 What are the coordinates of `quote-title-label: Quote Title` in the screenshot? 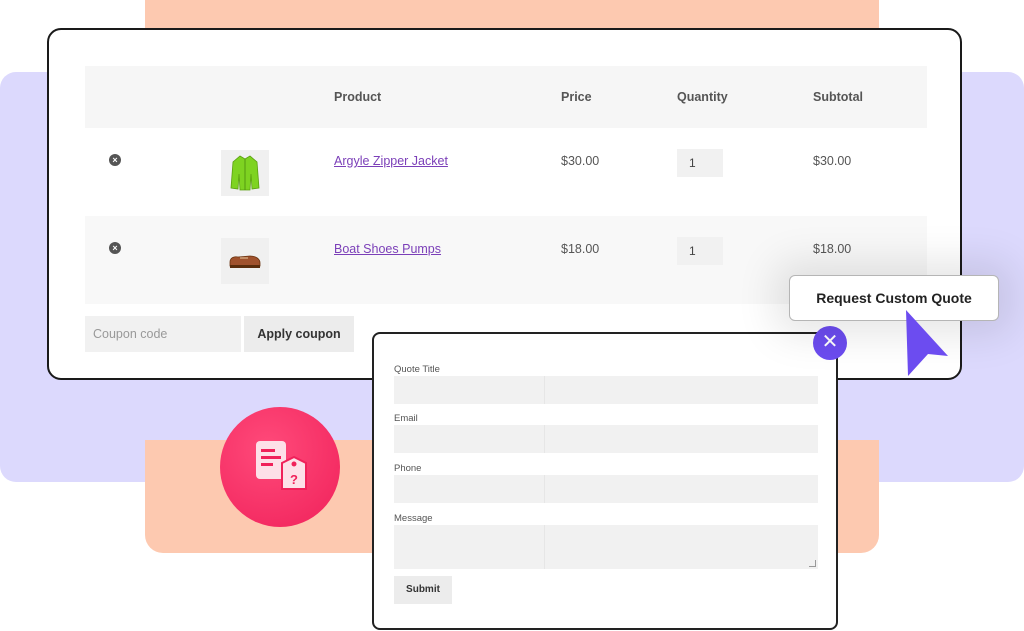 It's located at (417, 369).